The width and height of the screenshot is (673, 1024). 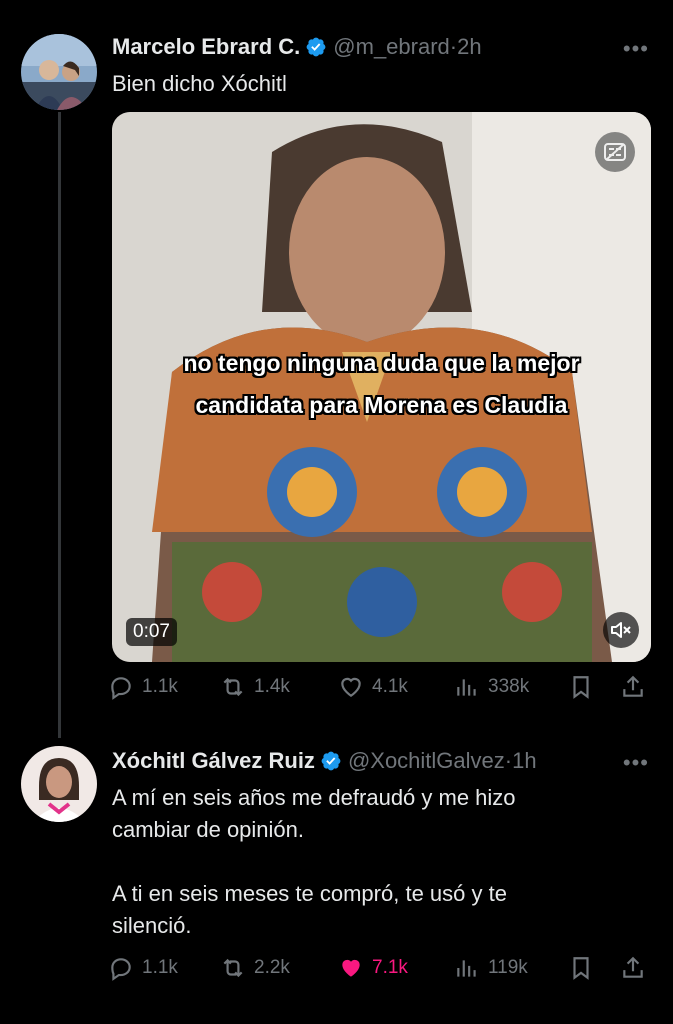 I want to click on repost-count: 2.2k, so click(x=272, y=967).